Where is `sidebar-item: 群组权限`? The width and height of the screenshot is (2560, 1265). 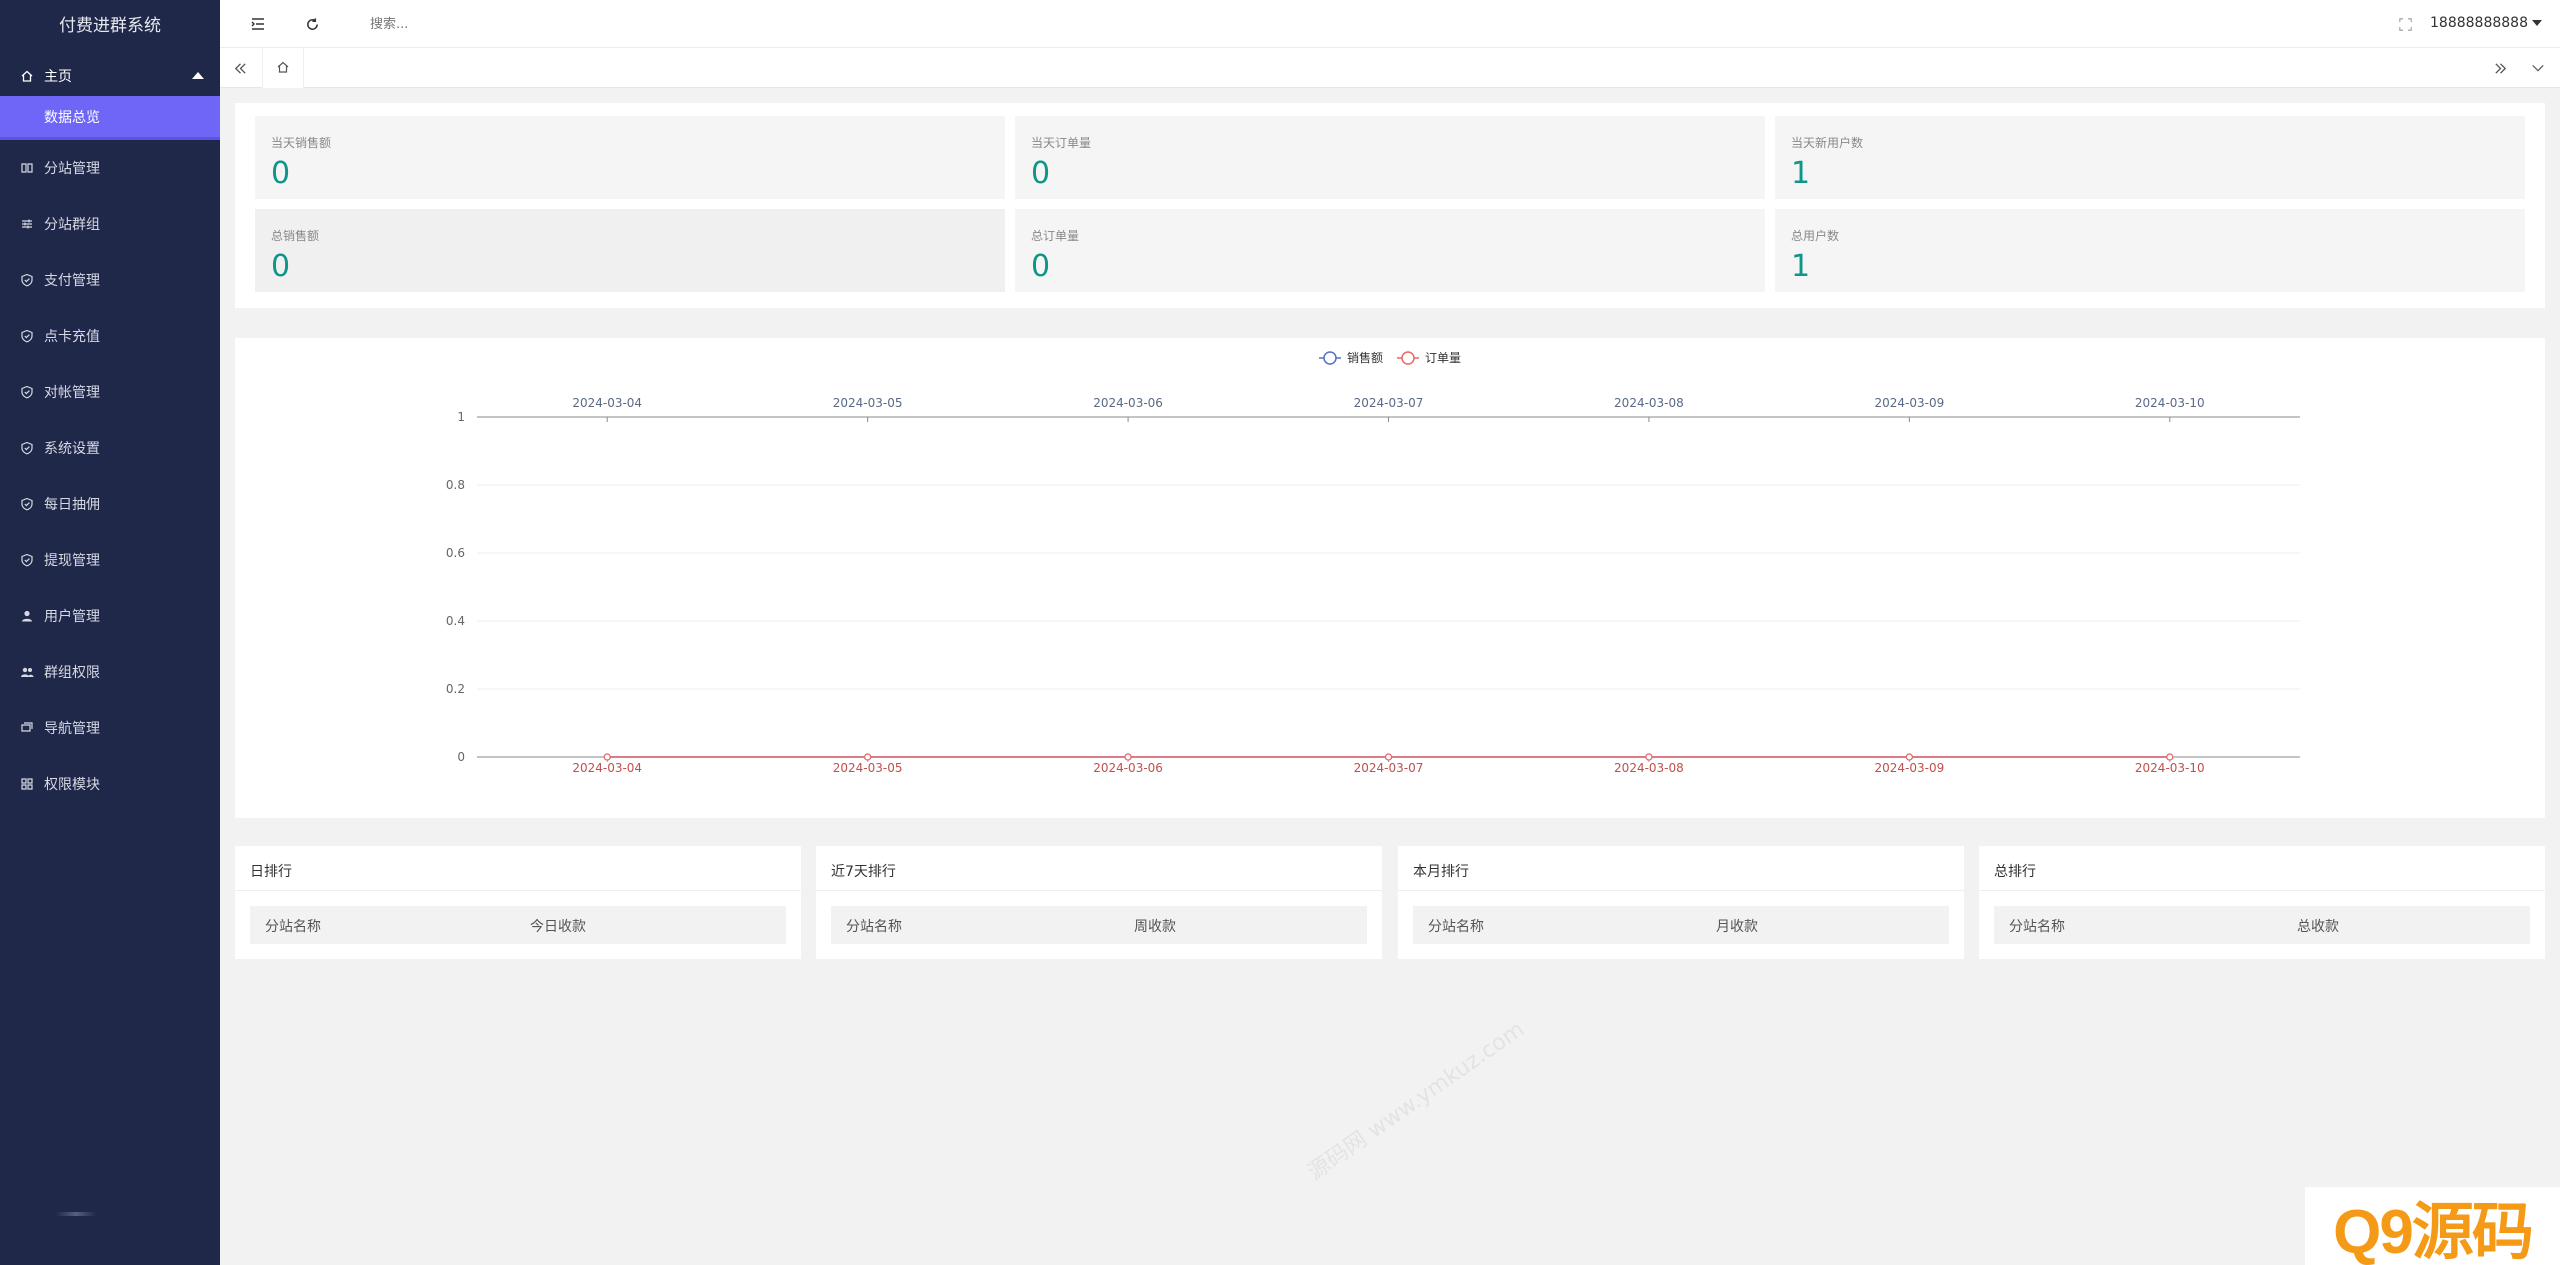 sidebar-item: 群组权限 is located at coordinates (110, 672).